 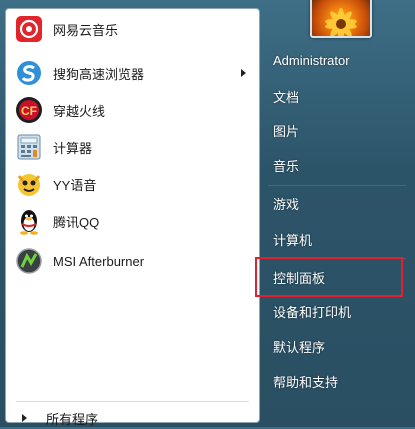 I want to click on places-item-help-support: 帮助和支持, so click(x=338, y=381).